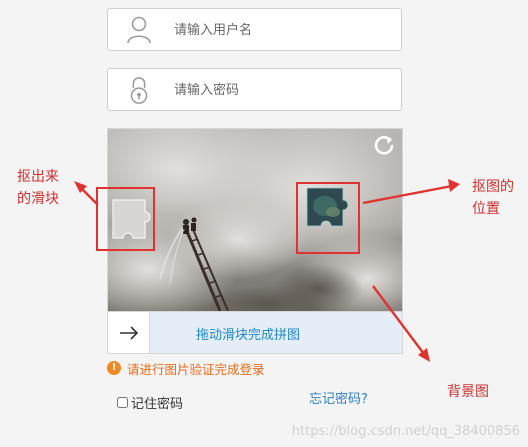  I want to click on position-annotation-line1: 抠图的, so click(493, 187).